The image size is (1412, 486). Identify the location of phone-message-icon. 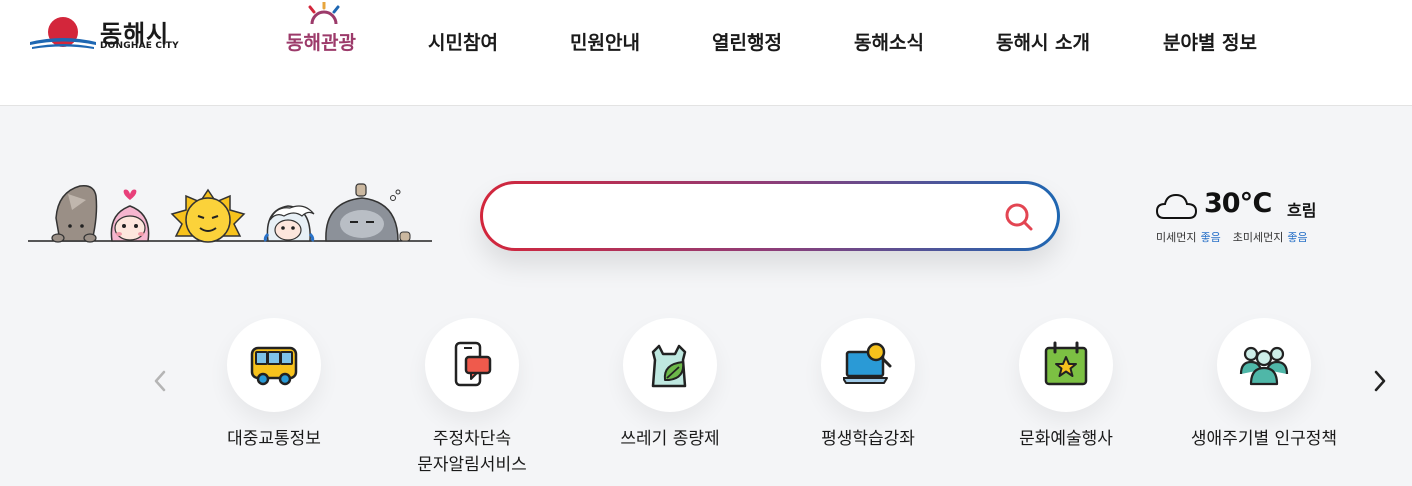
(473, 364).